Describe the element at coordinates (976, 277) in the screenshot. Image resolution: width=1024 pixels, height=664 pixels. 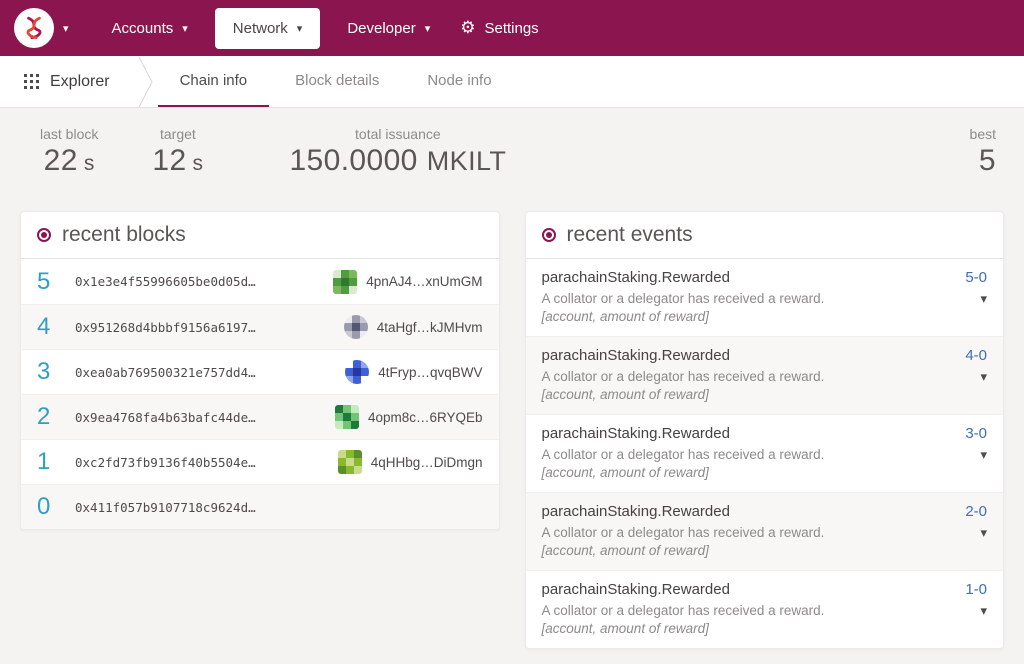
I see `event-index-link: 5-0` at that location.